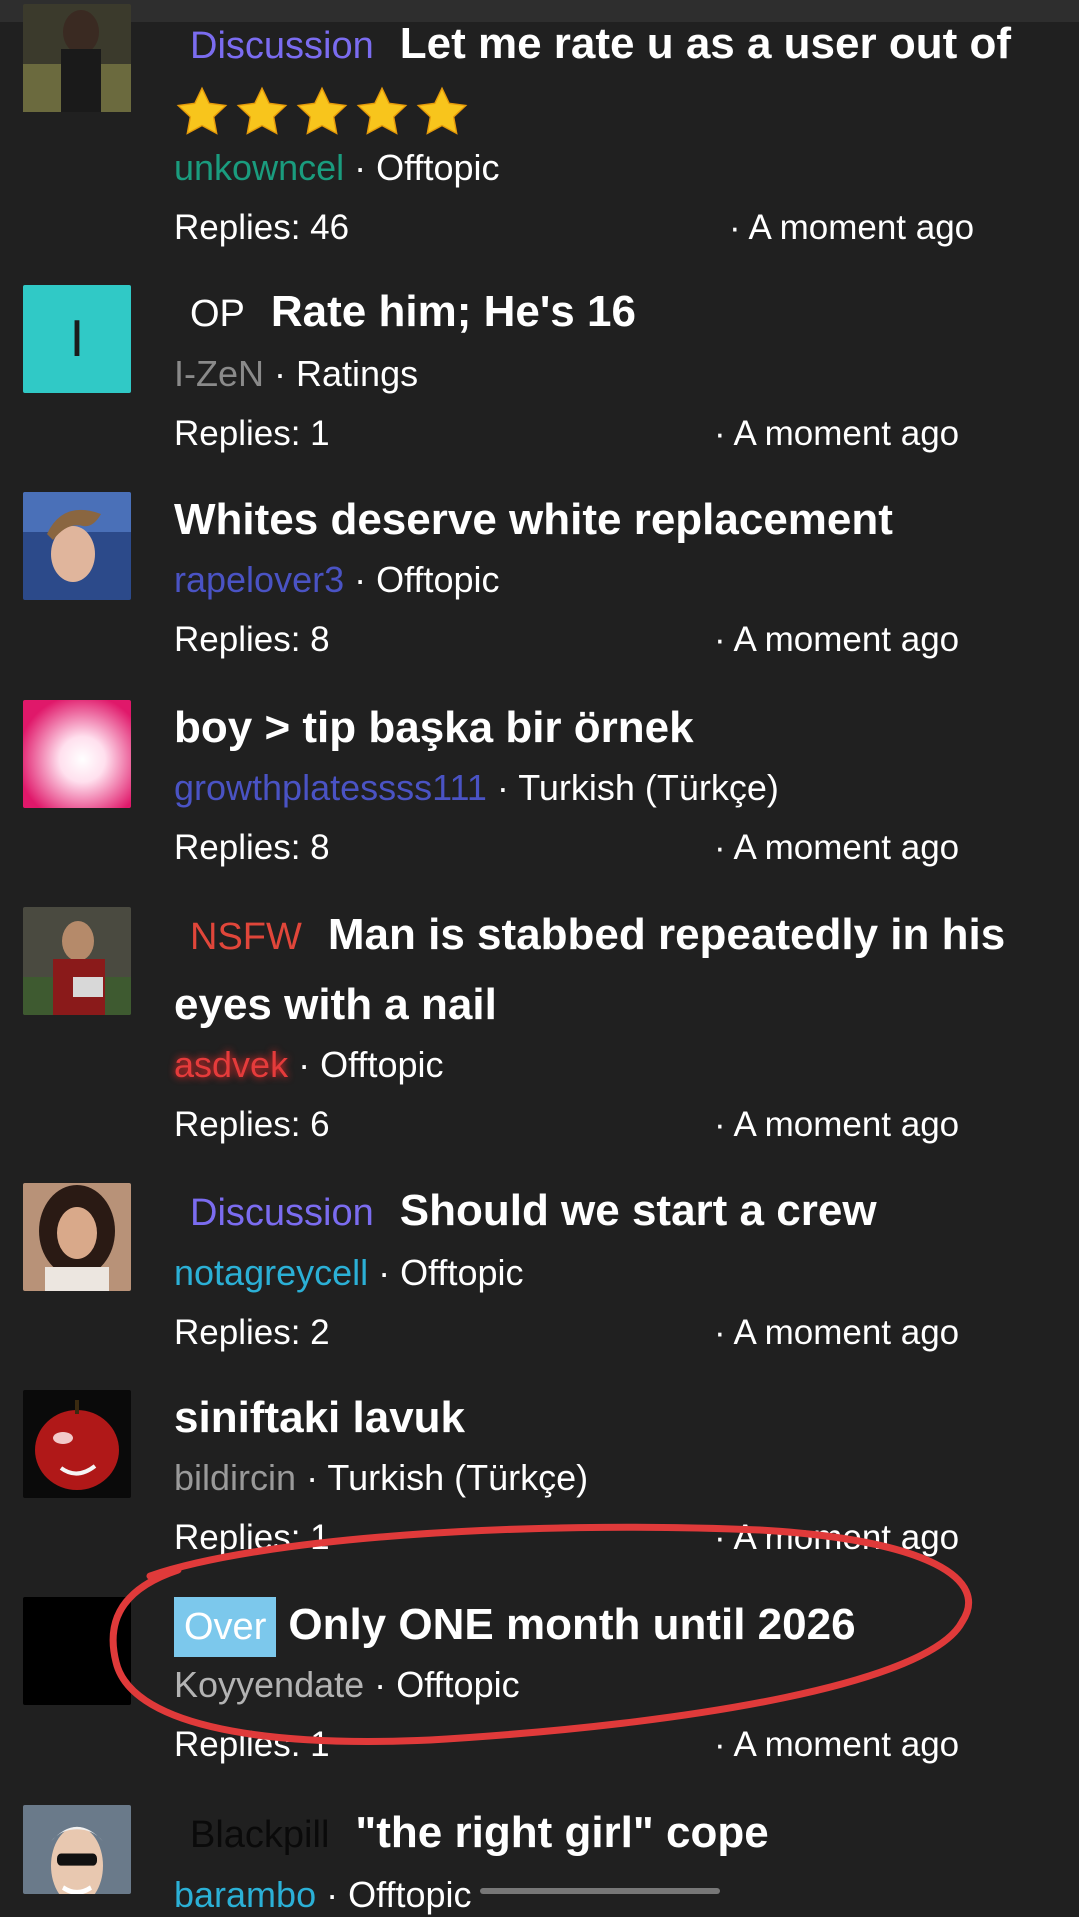  Describe the element at coordinates (259, 1835) in the screenshot. I see `thread-tag: Blackpill` at that location.